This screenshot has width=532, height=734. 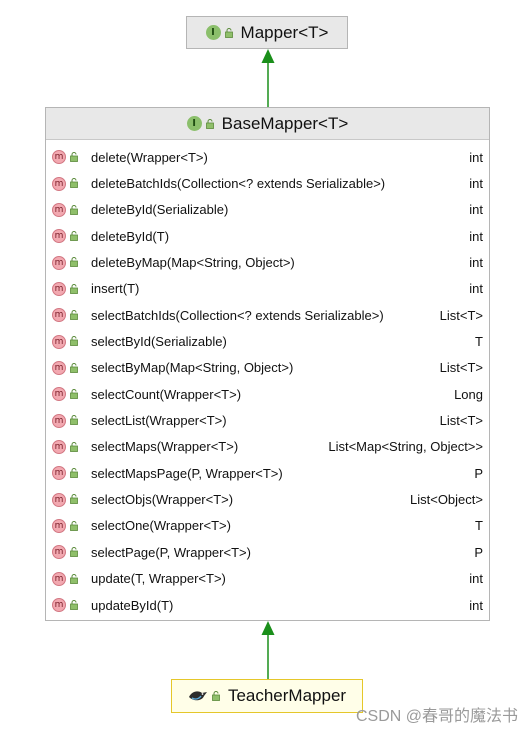 I want to click on method-row: m selectList(Wrapper<T>) List<T>, so click(x=267, y=420).